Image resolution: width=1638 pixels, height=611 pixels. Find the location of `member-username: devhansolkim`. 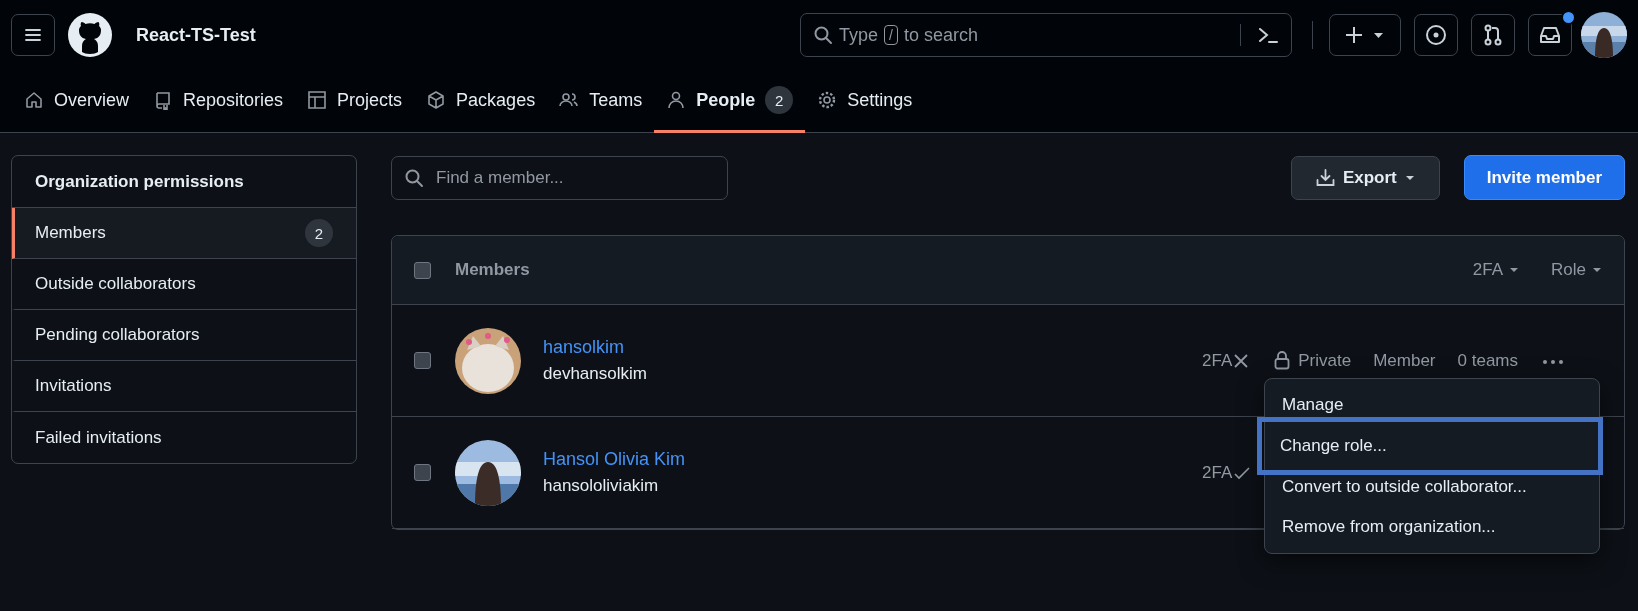

member-username: devhansolkim is located at coordinates (595, 374).